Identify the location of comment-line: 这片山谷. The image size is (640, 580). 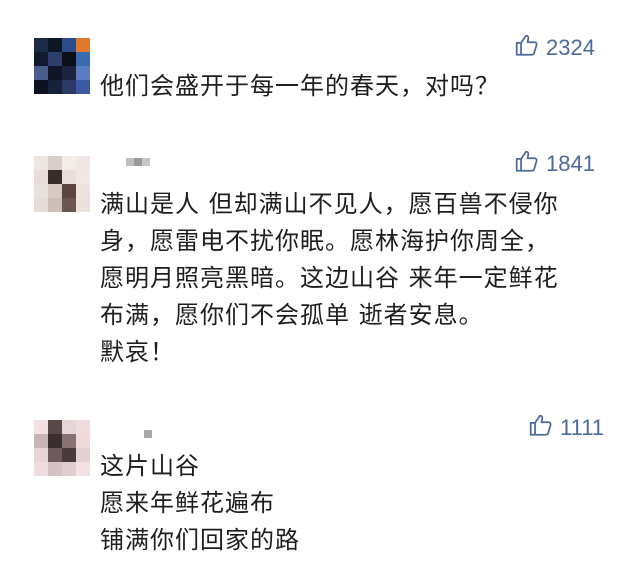
(150, 466).